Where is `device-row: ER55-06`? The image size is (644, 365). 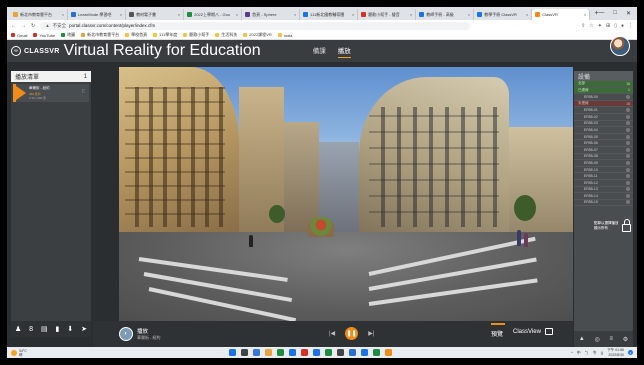
device-row: ER55-06 is located at coordinates (603, 143).